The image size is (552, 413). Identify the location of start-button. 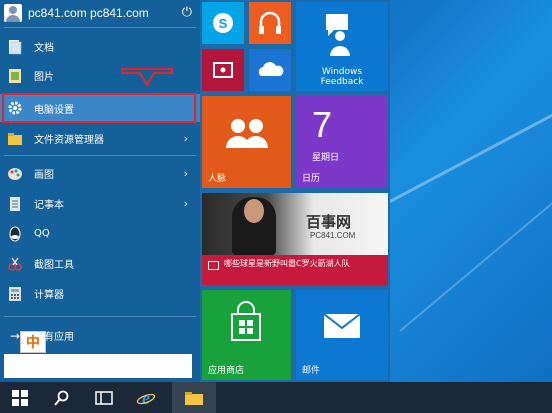
(20, 397).